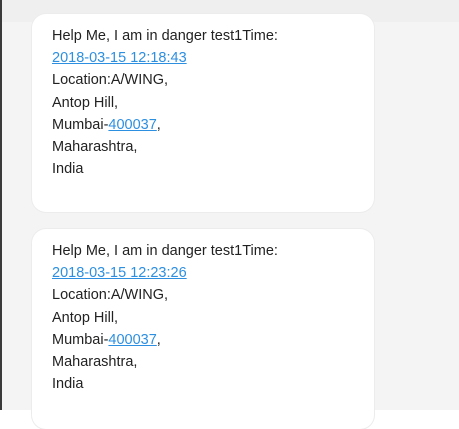 Image resolution: width=459 pixels, height=429 pixels. Describe the element at coordinates (1, 205) in the screenshot. I see `window-left-border` at that location.